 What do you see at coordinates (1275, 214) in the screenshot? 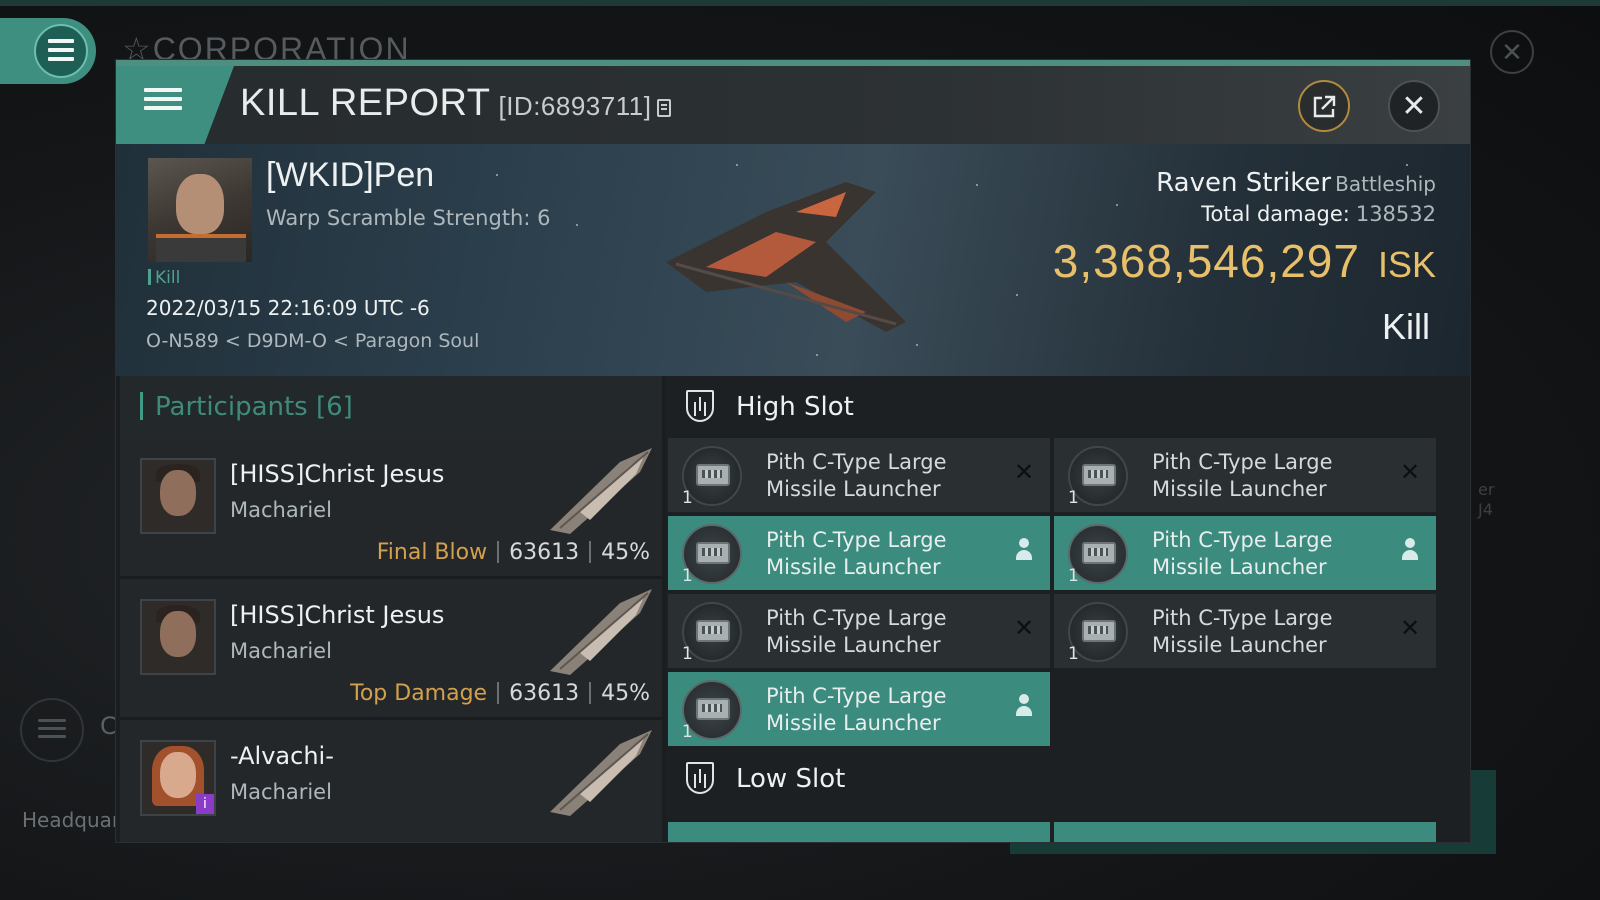
I see `total-damage-label: Total damage:` at bounding box center [1275, 214].